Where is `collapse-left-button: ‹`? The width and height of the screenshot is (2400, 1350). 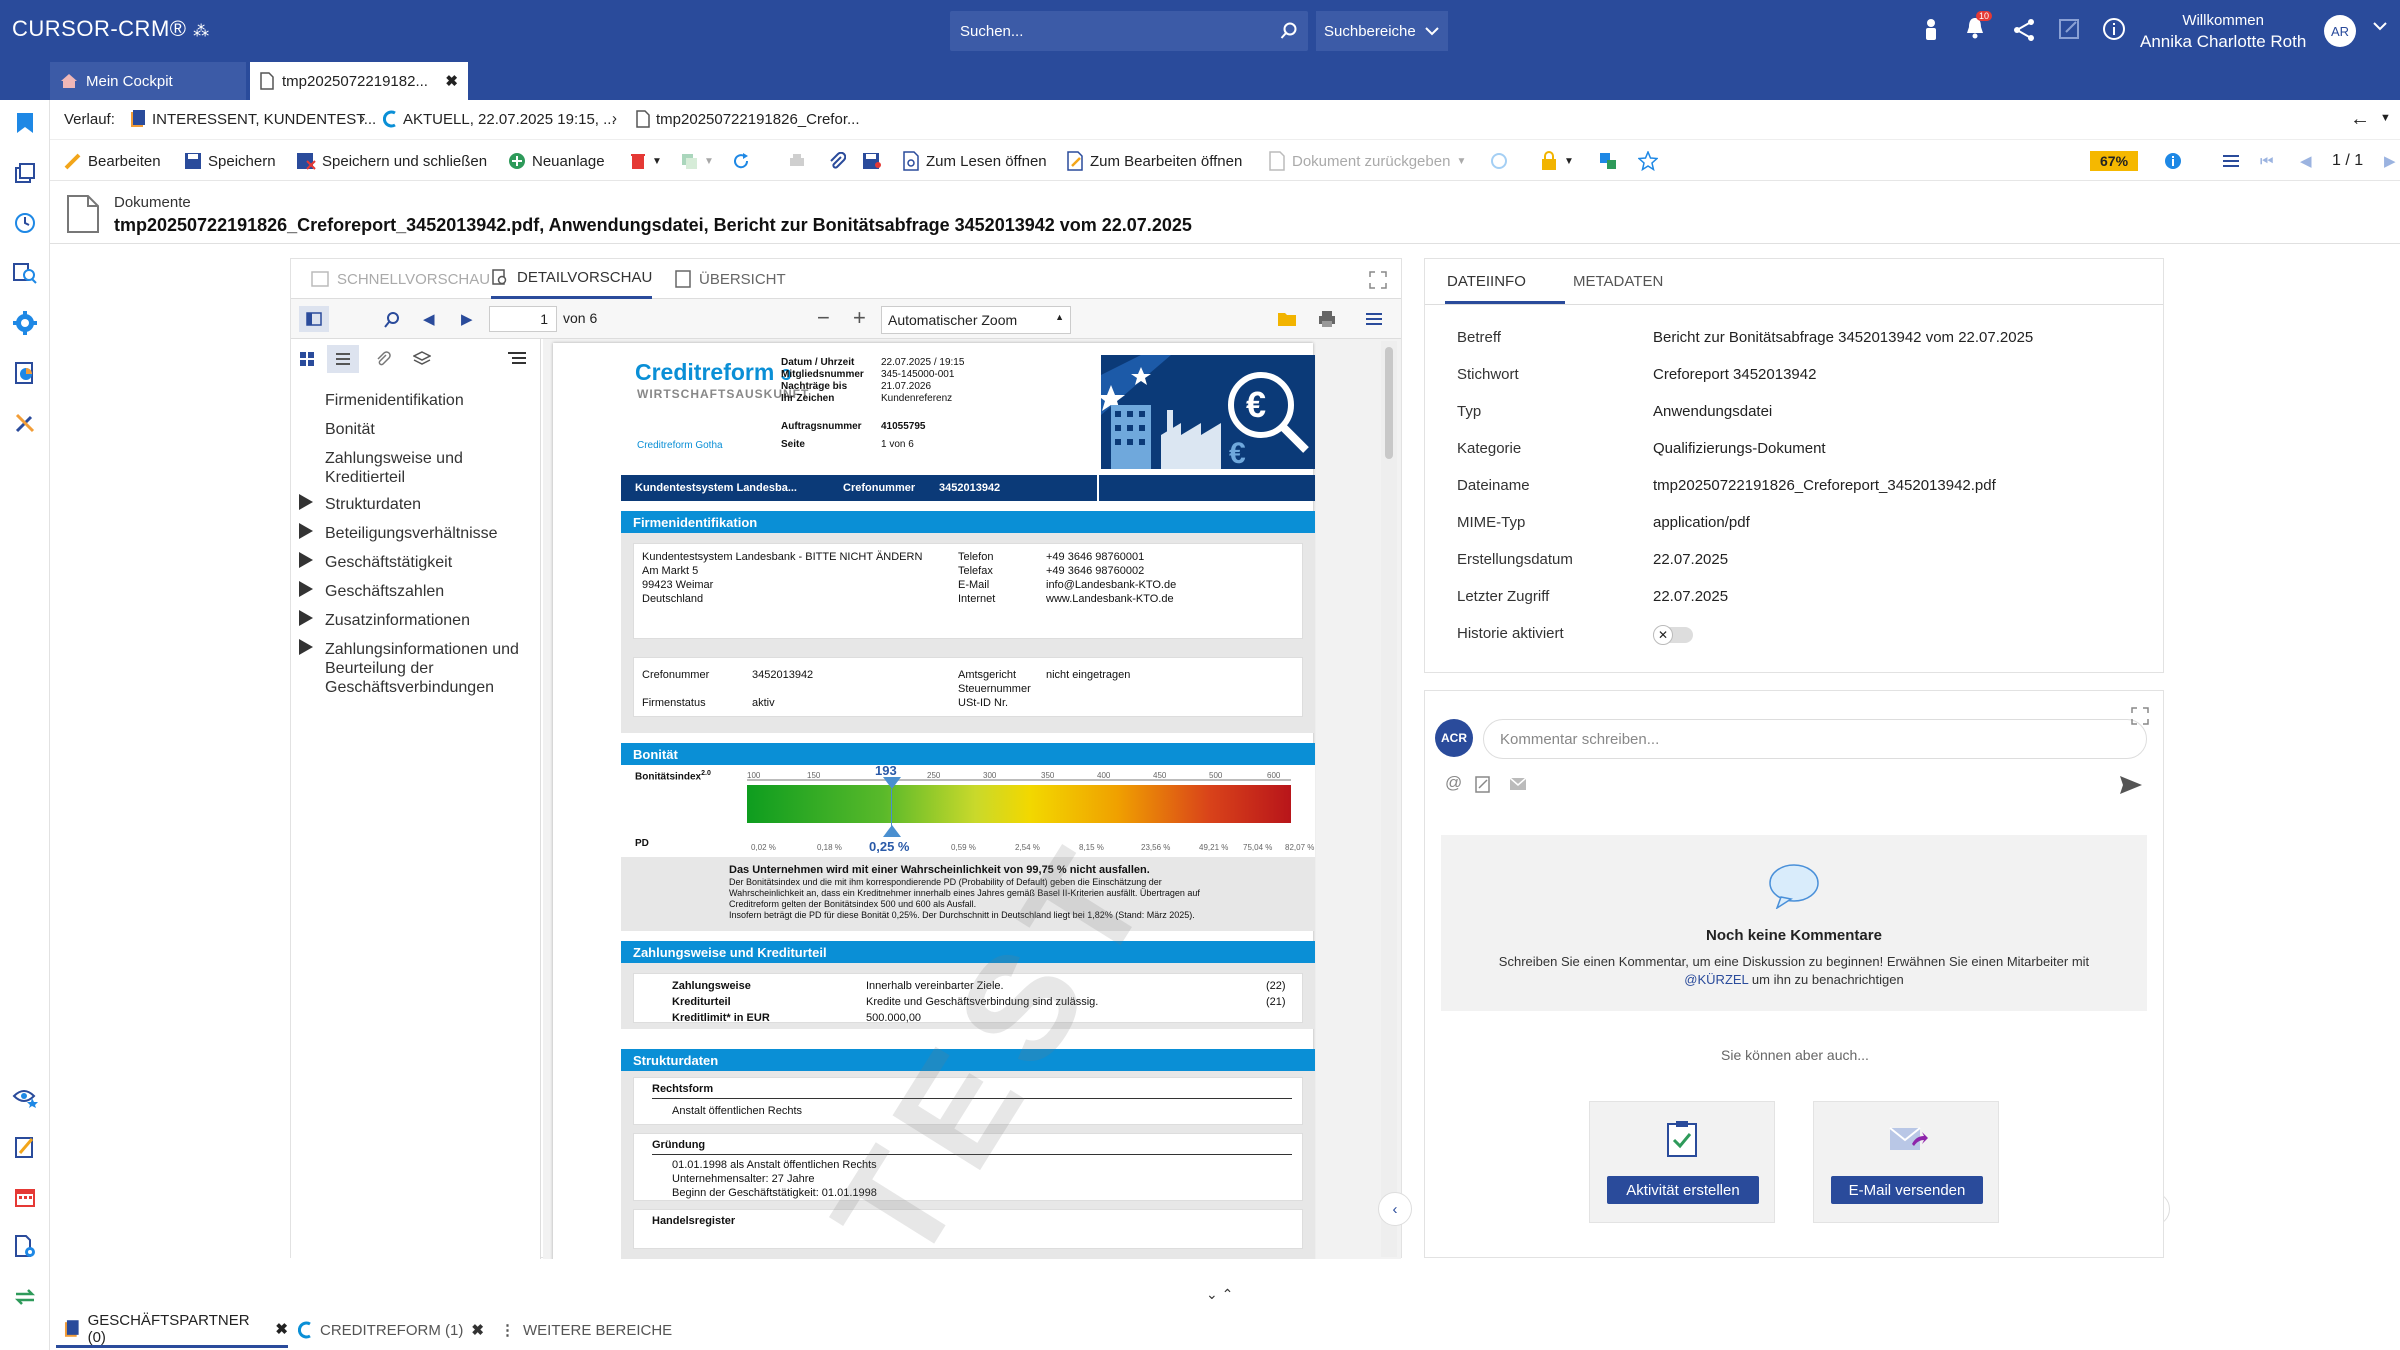 collapse-left-button: ‹ is located at coordinates (1395, 1209).